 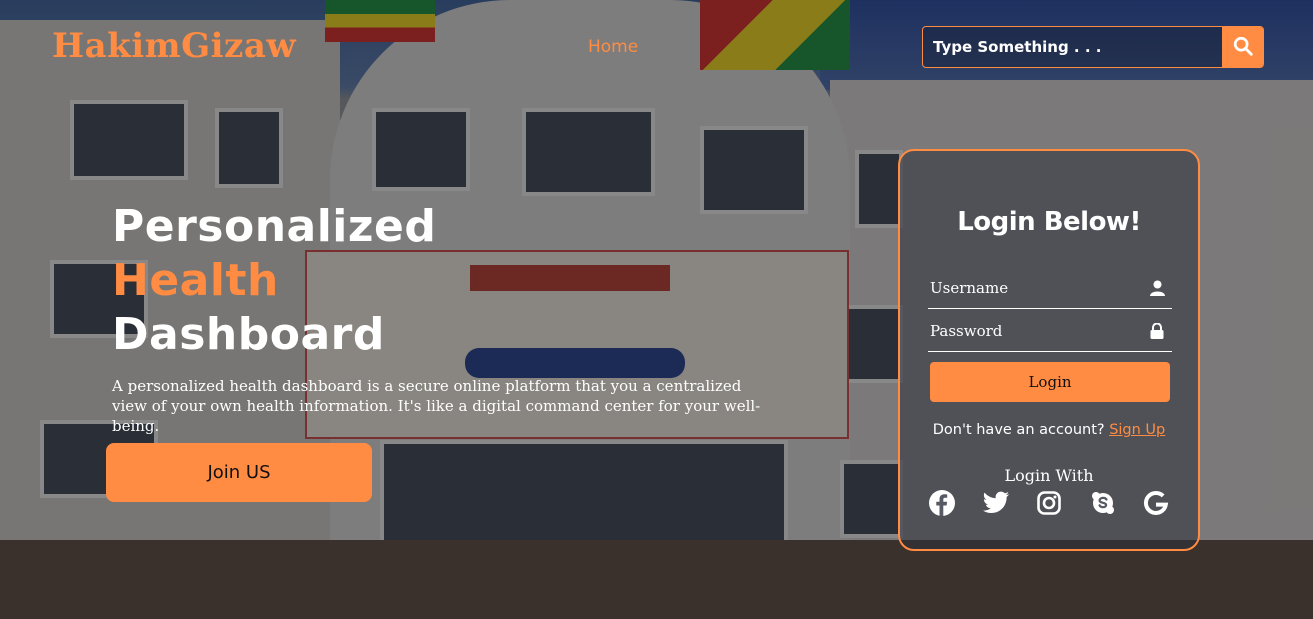 I want to click on login-title: Login Below!, so click(x=1049, y=222).